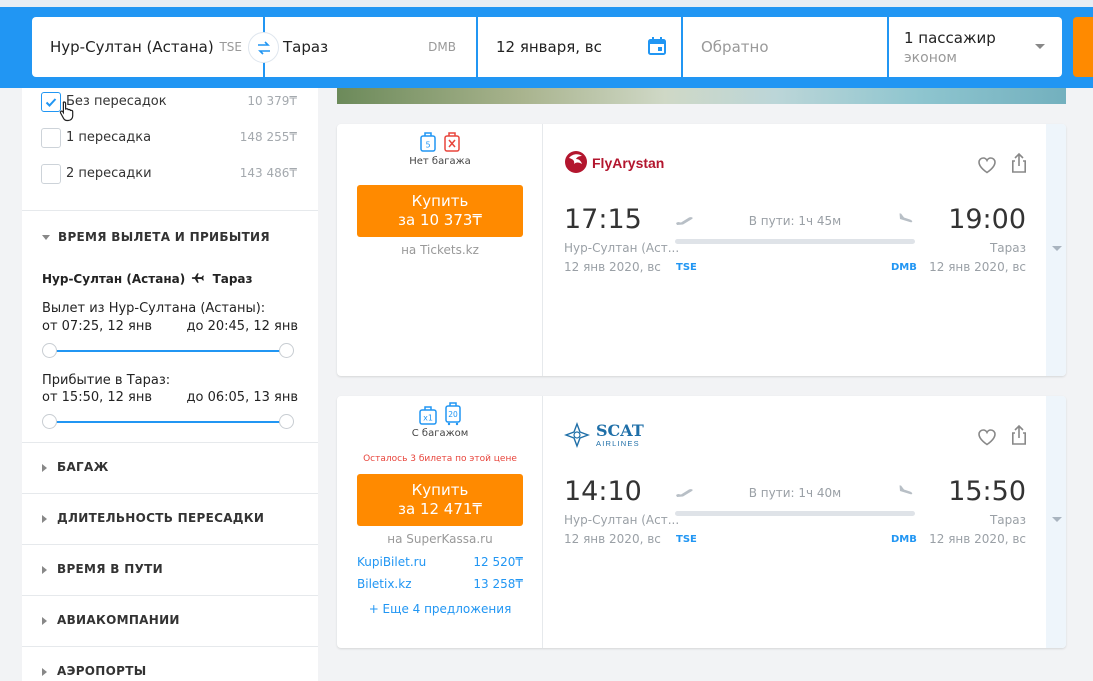 This screenshot has width=1093, height=681. I want to click on baggage-icons: 5, so click(440, 144).